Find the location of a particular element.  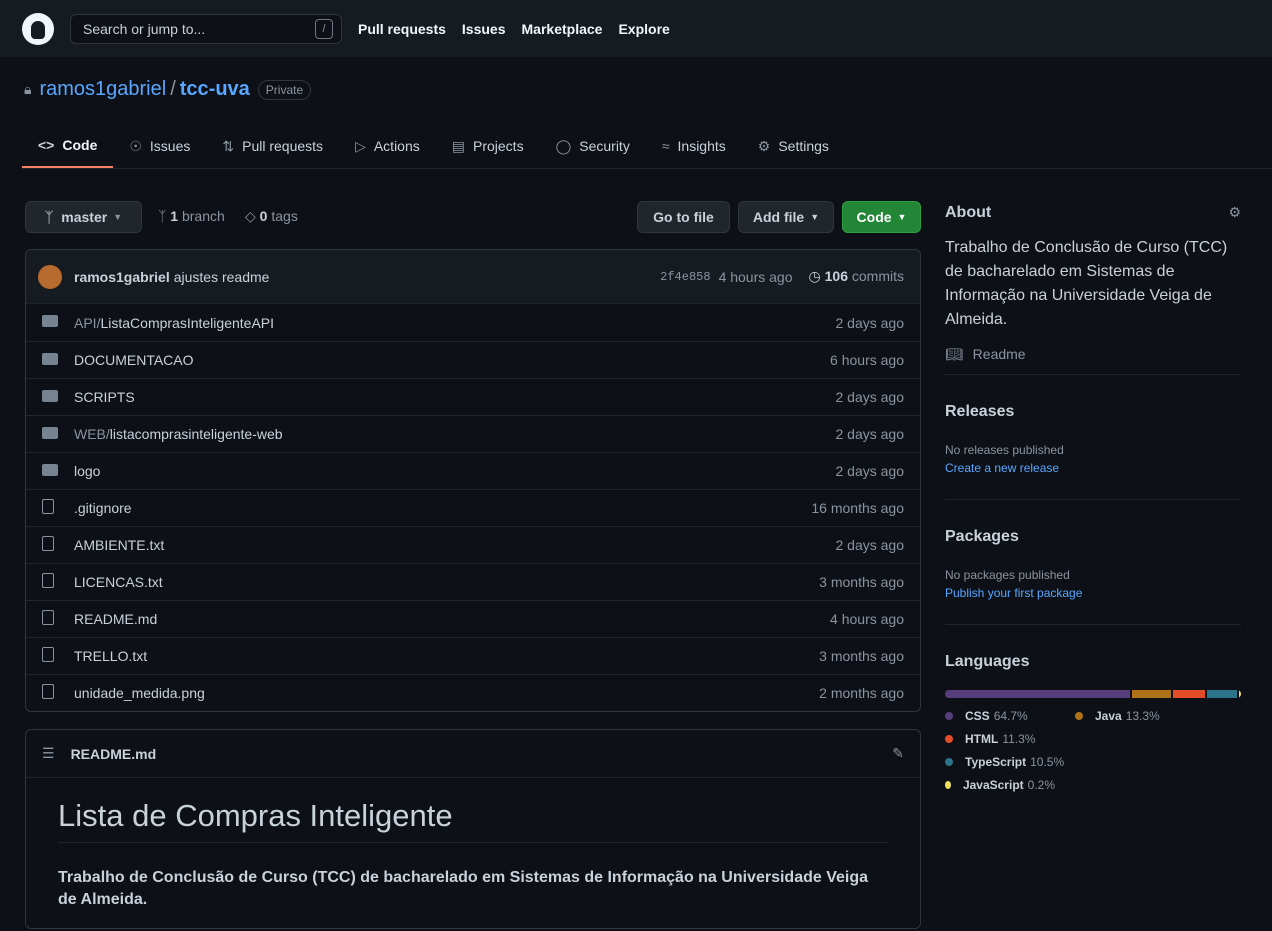

tab-code: <> Code is located at coordinates (68, 146).